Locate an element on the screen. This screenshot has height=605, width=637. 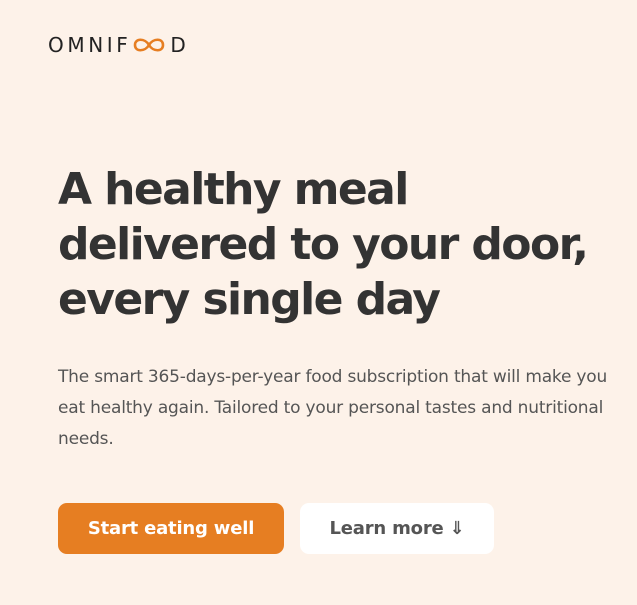
logo-text-prefix: OMNIF is located at coordinates (90, 45).